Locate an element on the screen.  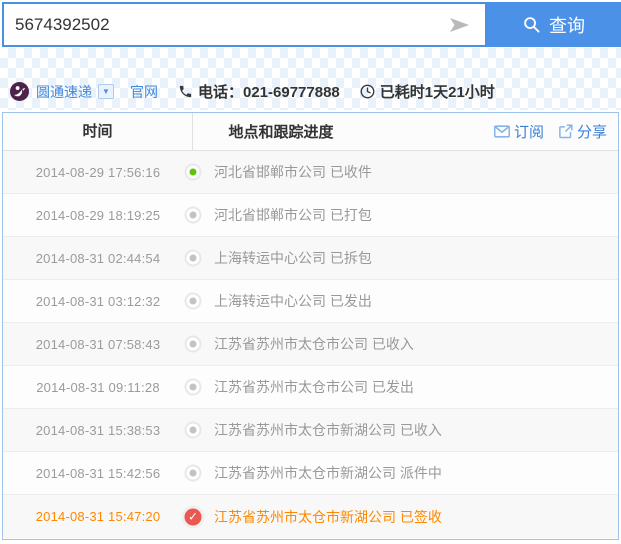
row-time: 2014-08-31 07:58:43 is located at coordinates (98, 344).